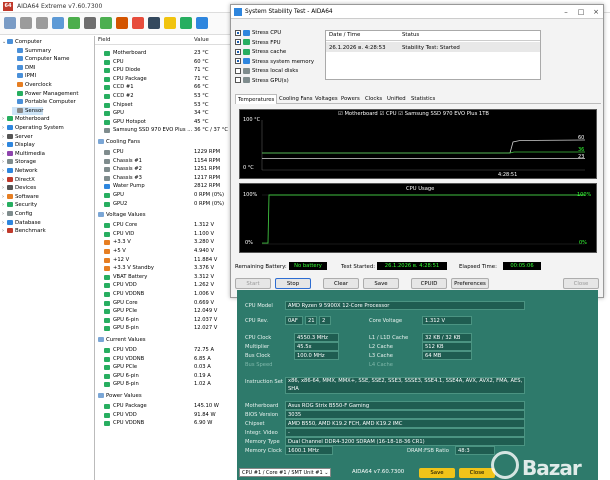  Describe the element at coordinates (162, 53) in the screenshot. I see `table-row: Motherboard 23 °C` at that location.